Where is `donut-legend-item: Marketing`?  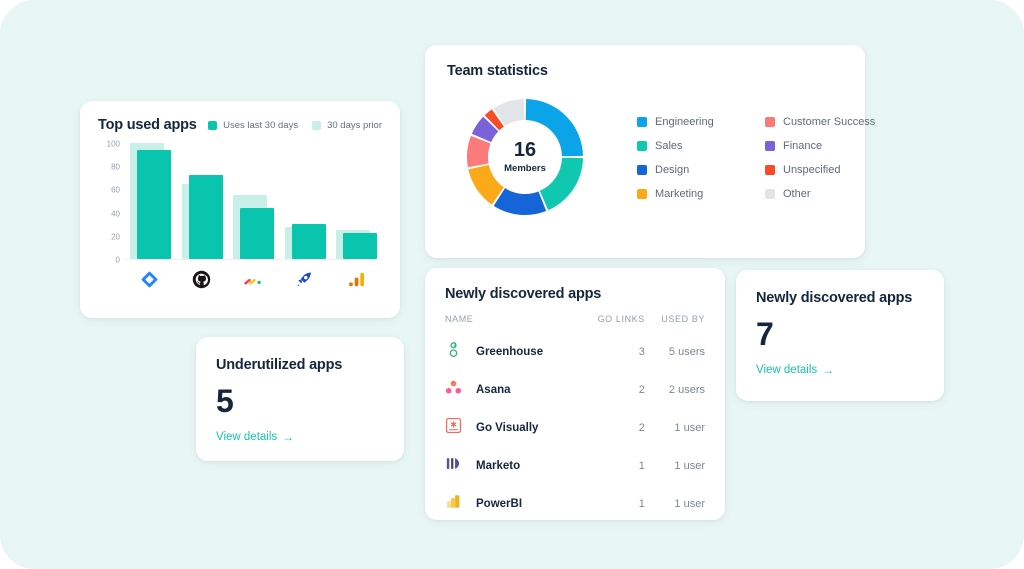 donut-legend-item: Marketing is located at coordinates (696, 194).